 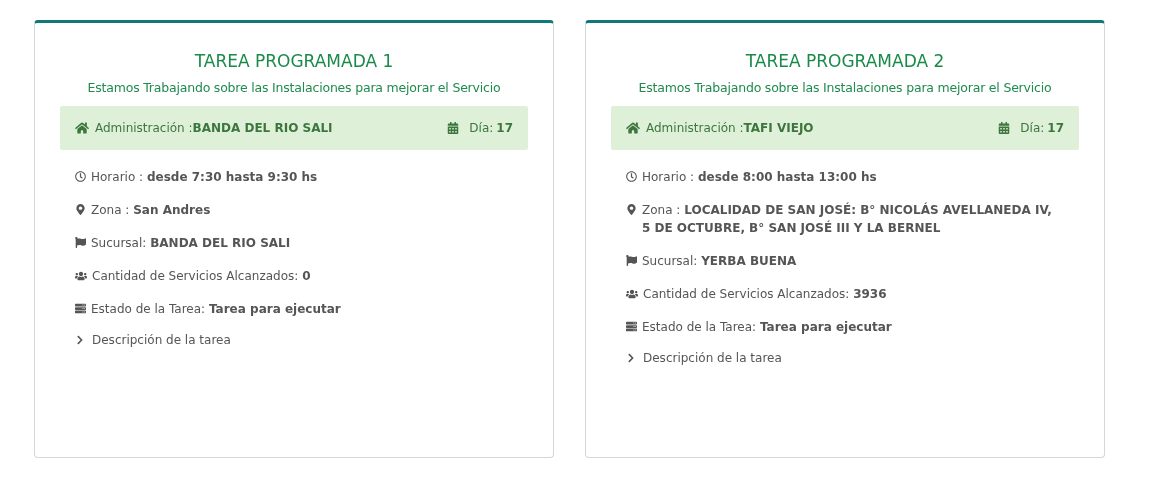 What do you see at coordinates (845, 61) in the screenshot?
I see `card-title: TAREA PROGRAMADA 2` at bounding box center [845, 61].